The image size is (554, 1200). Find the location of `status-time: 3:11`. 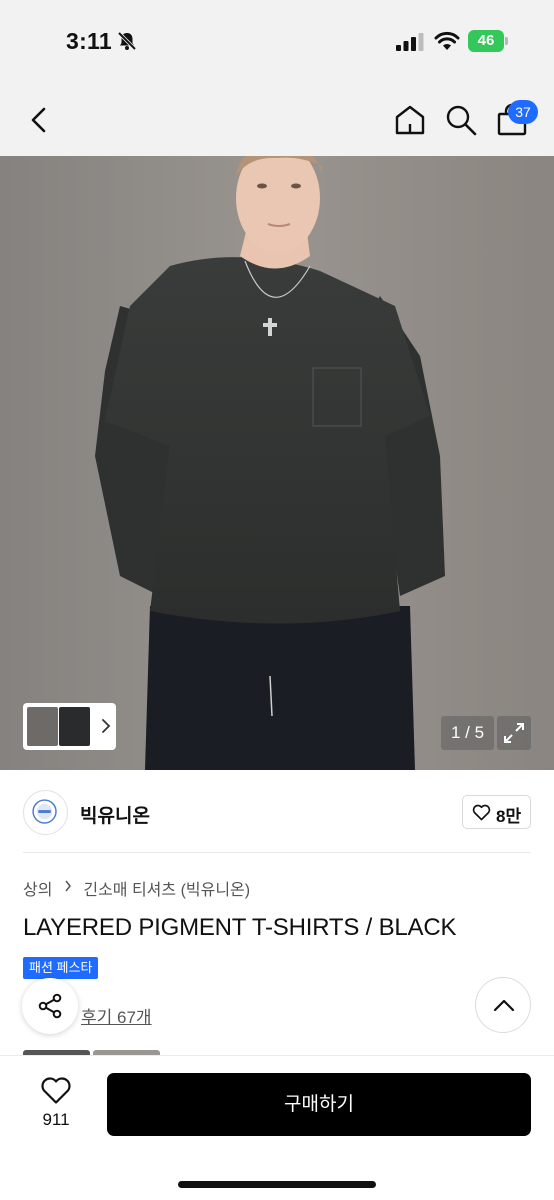

status-time: 3:11 is located at coordinates (89, 41).